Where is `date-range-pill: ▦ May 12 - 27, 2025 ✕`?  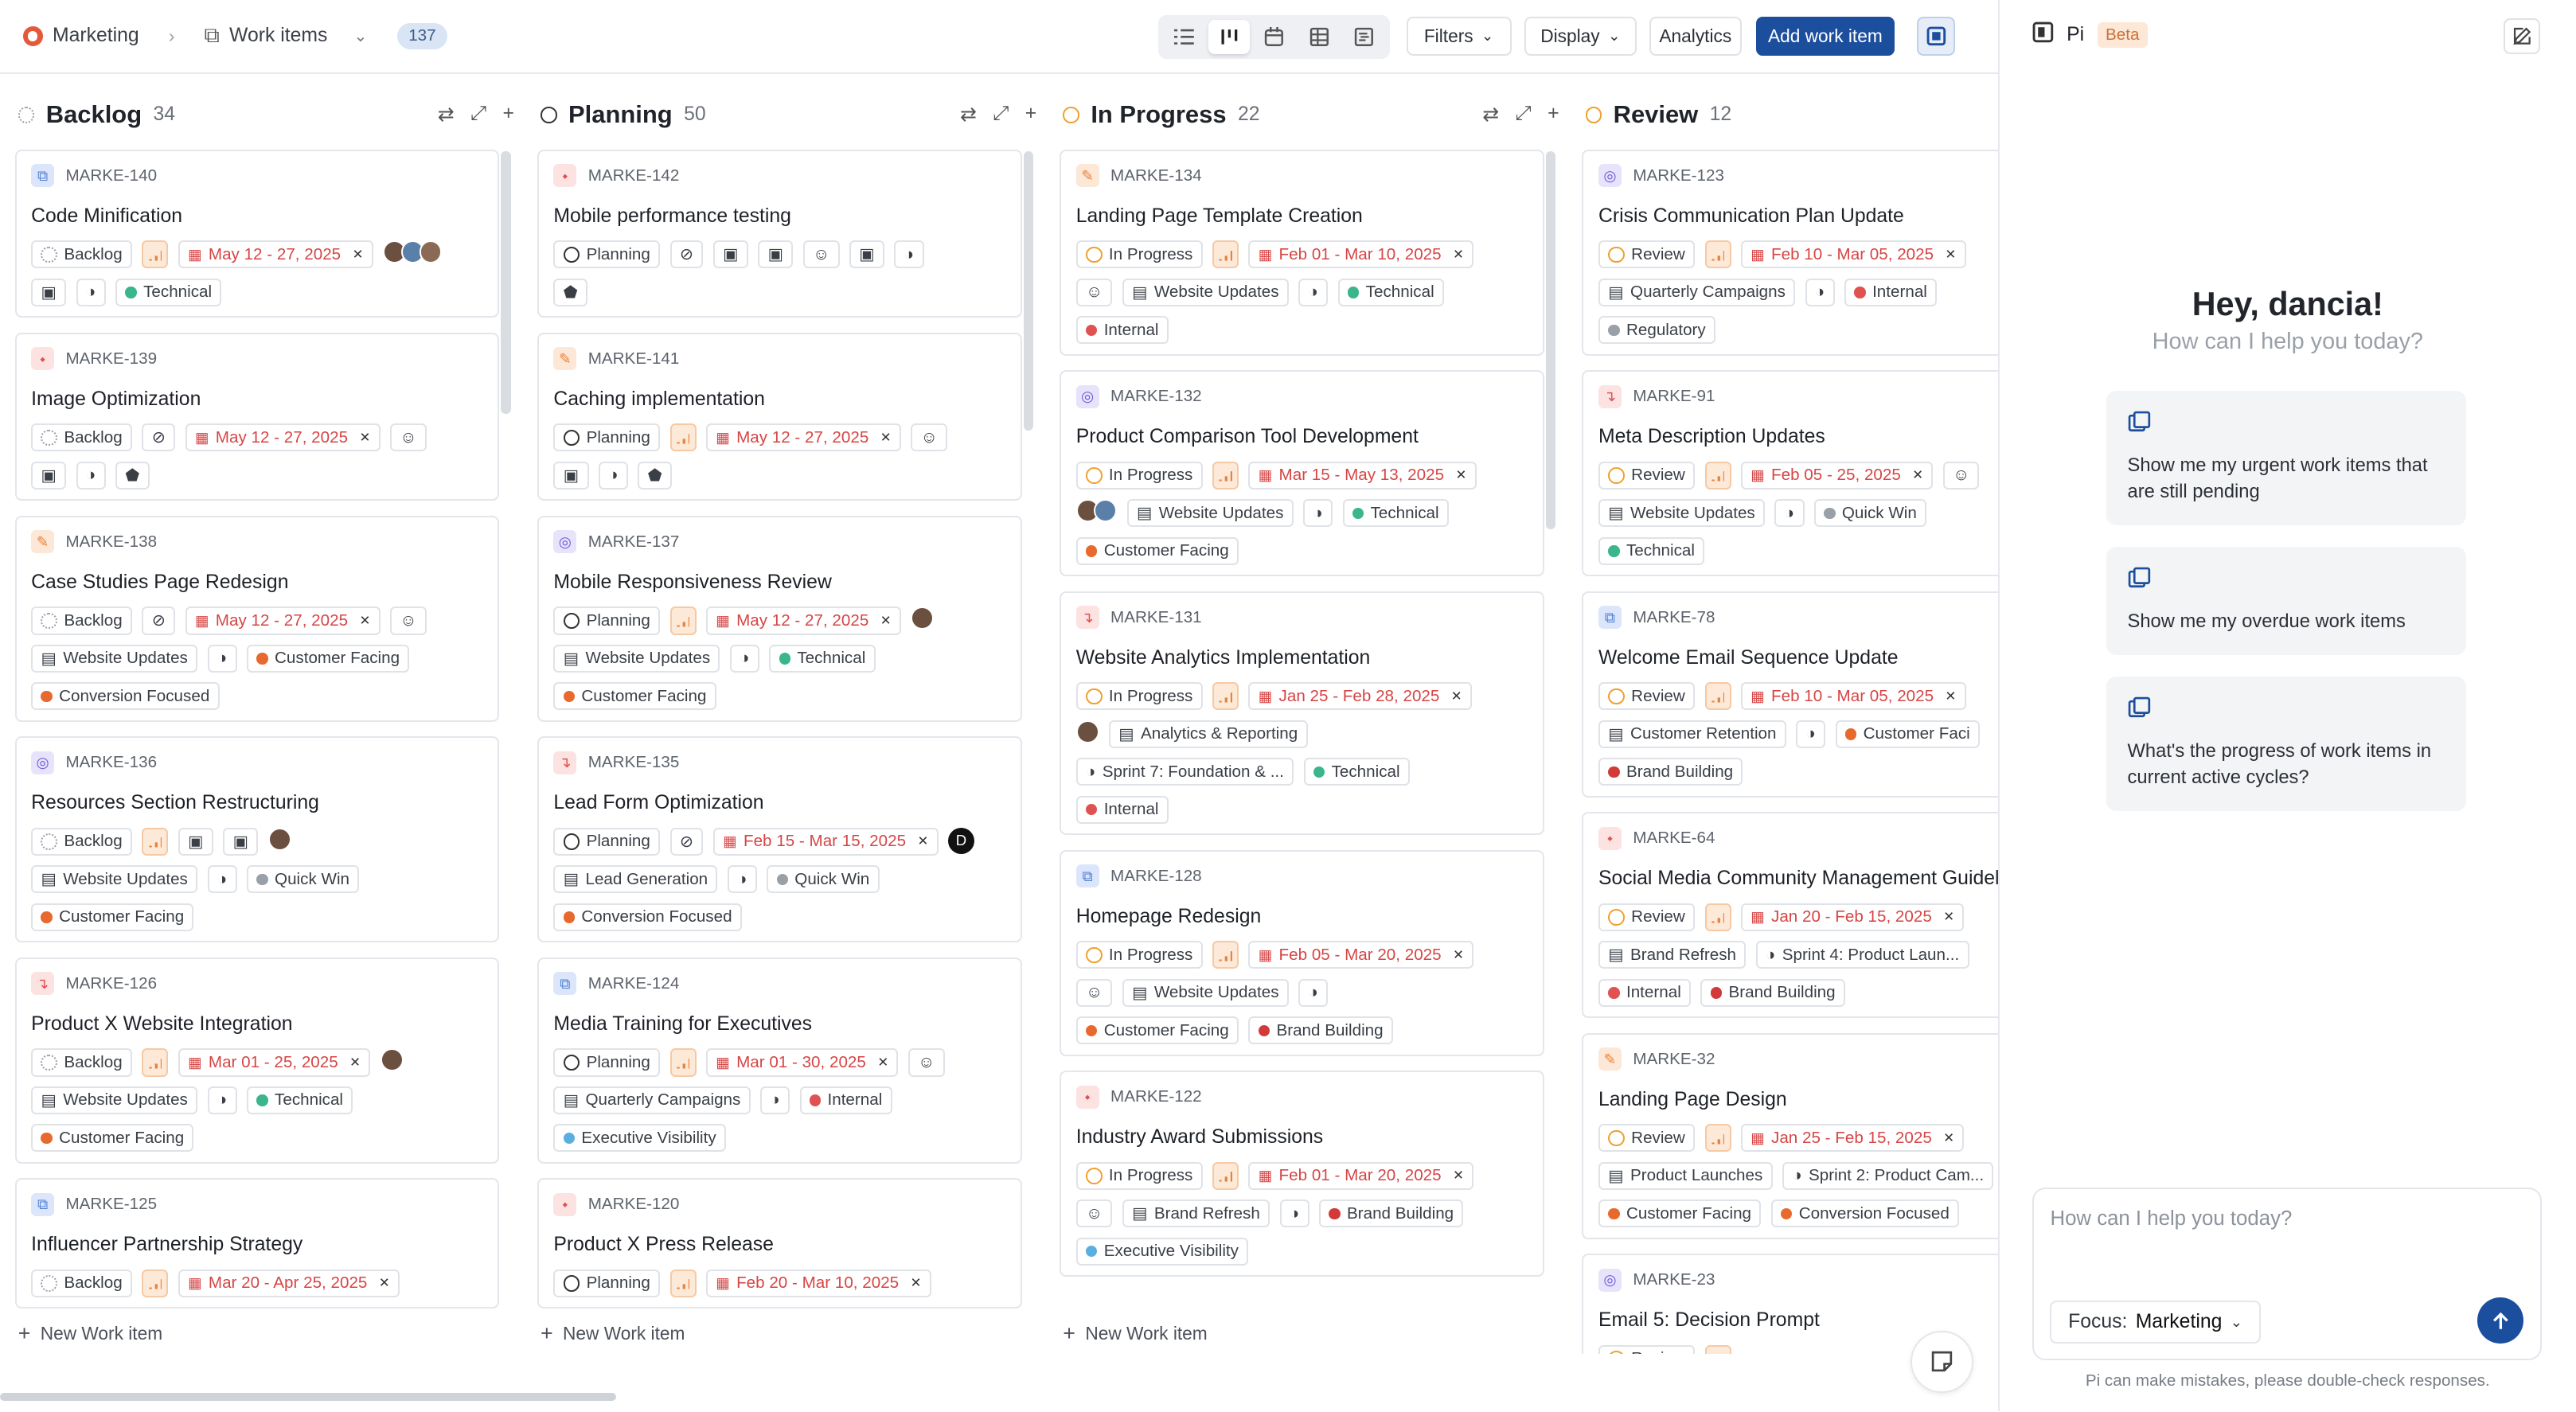 date-range-pill: ▦ May 12 - 27, 2025 ✕ is located at coordinates (803, 621).